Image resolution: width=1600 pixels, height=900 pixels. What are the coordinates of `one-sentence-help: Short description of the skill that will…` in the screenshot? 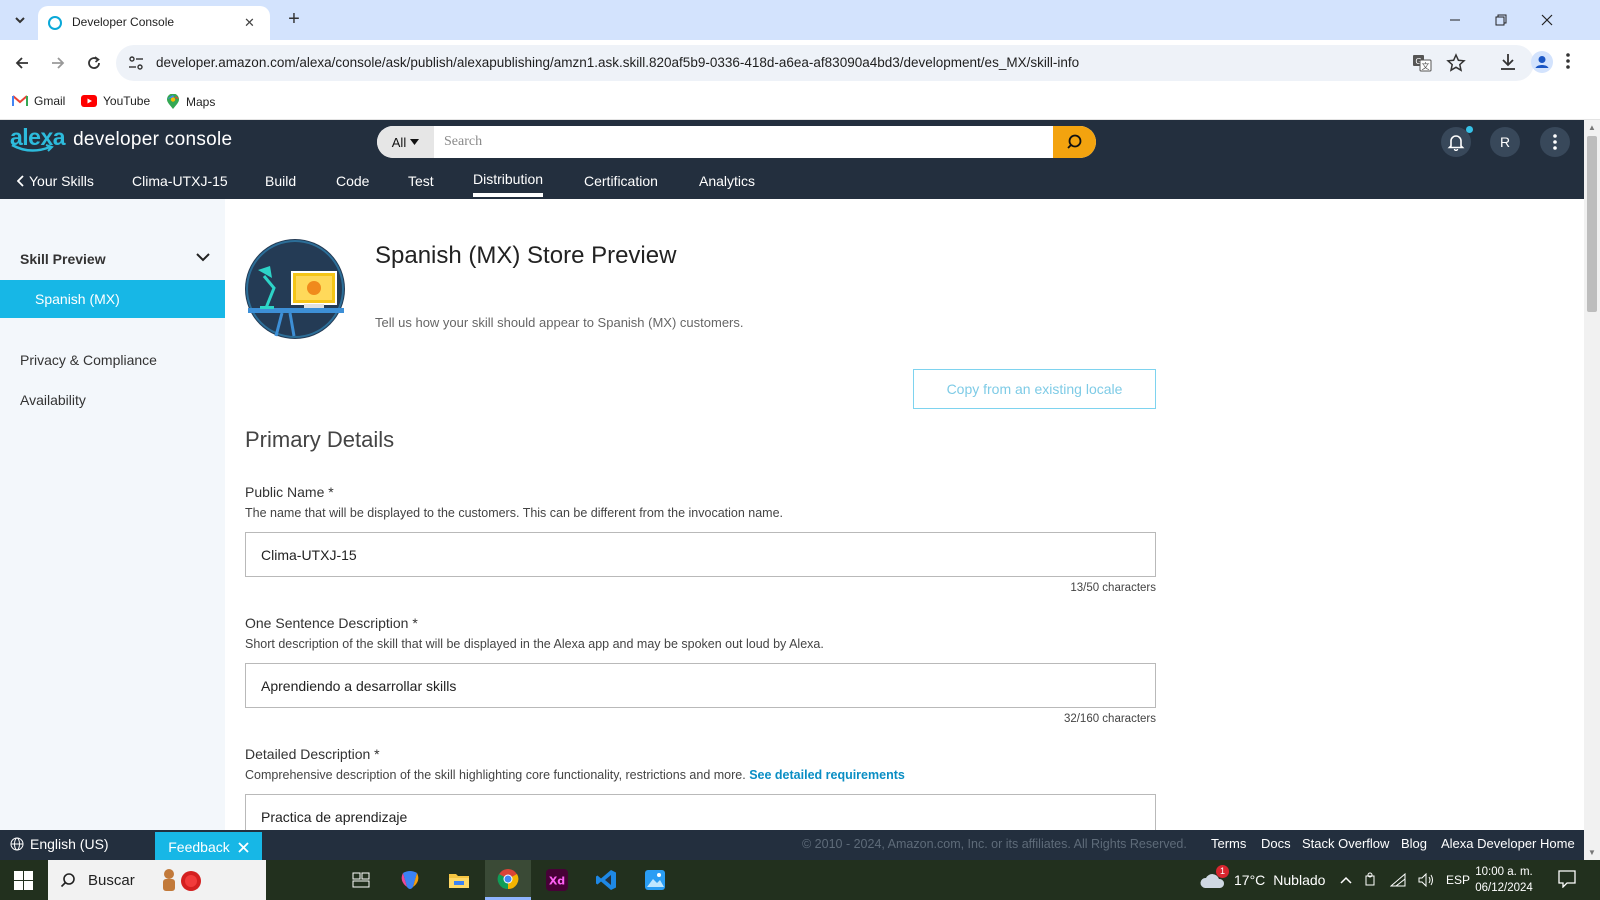 It's located at (534, 644).